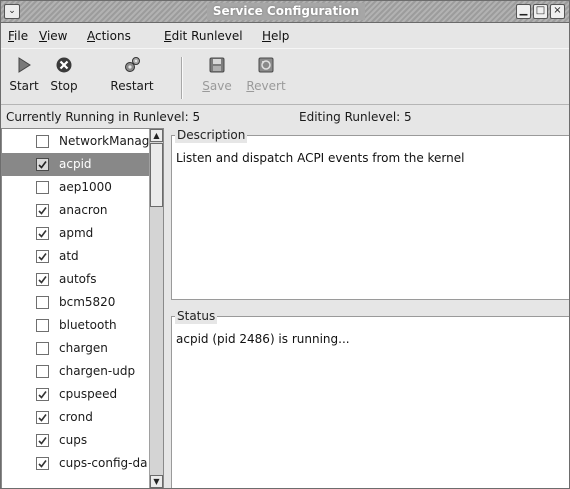 The image size is (570, 489). Describe the element at coordinates (196, 316) in the screenshot. I see `status-label: Status` at that location.